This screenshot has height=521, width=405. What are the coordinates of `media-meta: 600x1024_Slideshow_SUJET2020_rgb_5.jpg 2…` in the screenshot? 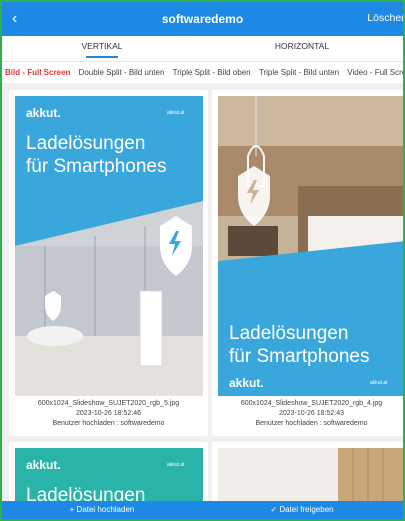 It's located at (108, 414).